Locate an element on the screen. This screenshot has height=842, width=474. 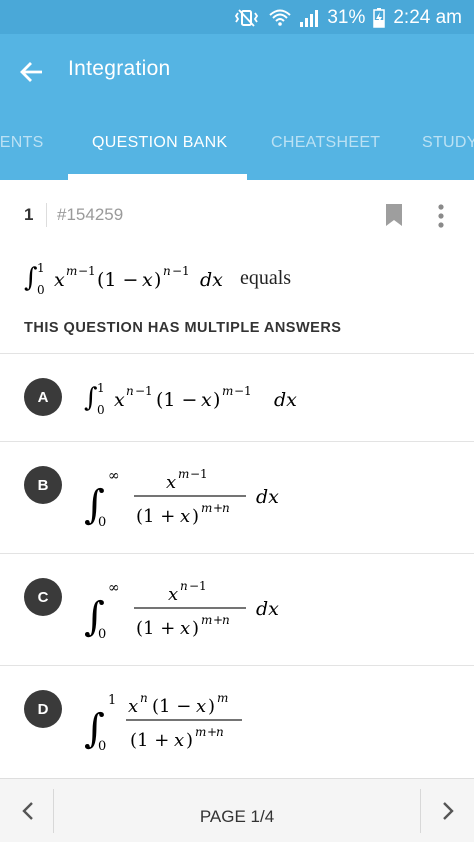
next-page-button is located at coordinates (448, 811).